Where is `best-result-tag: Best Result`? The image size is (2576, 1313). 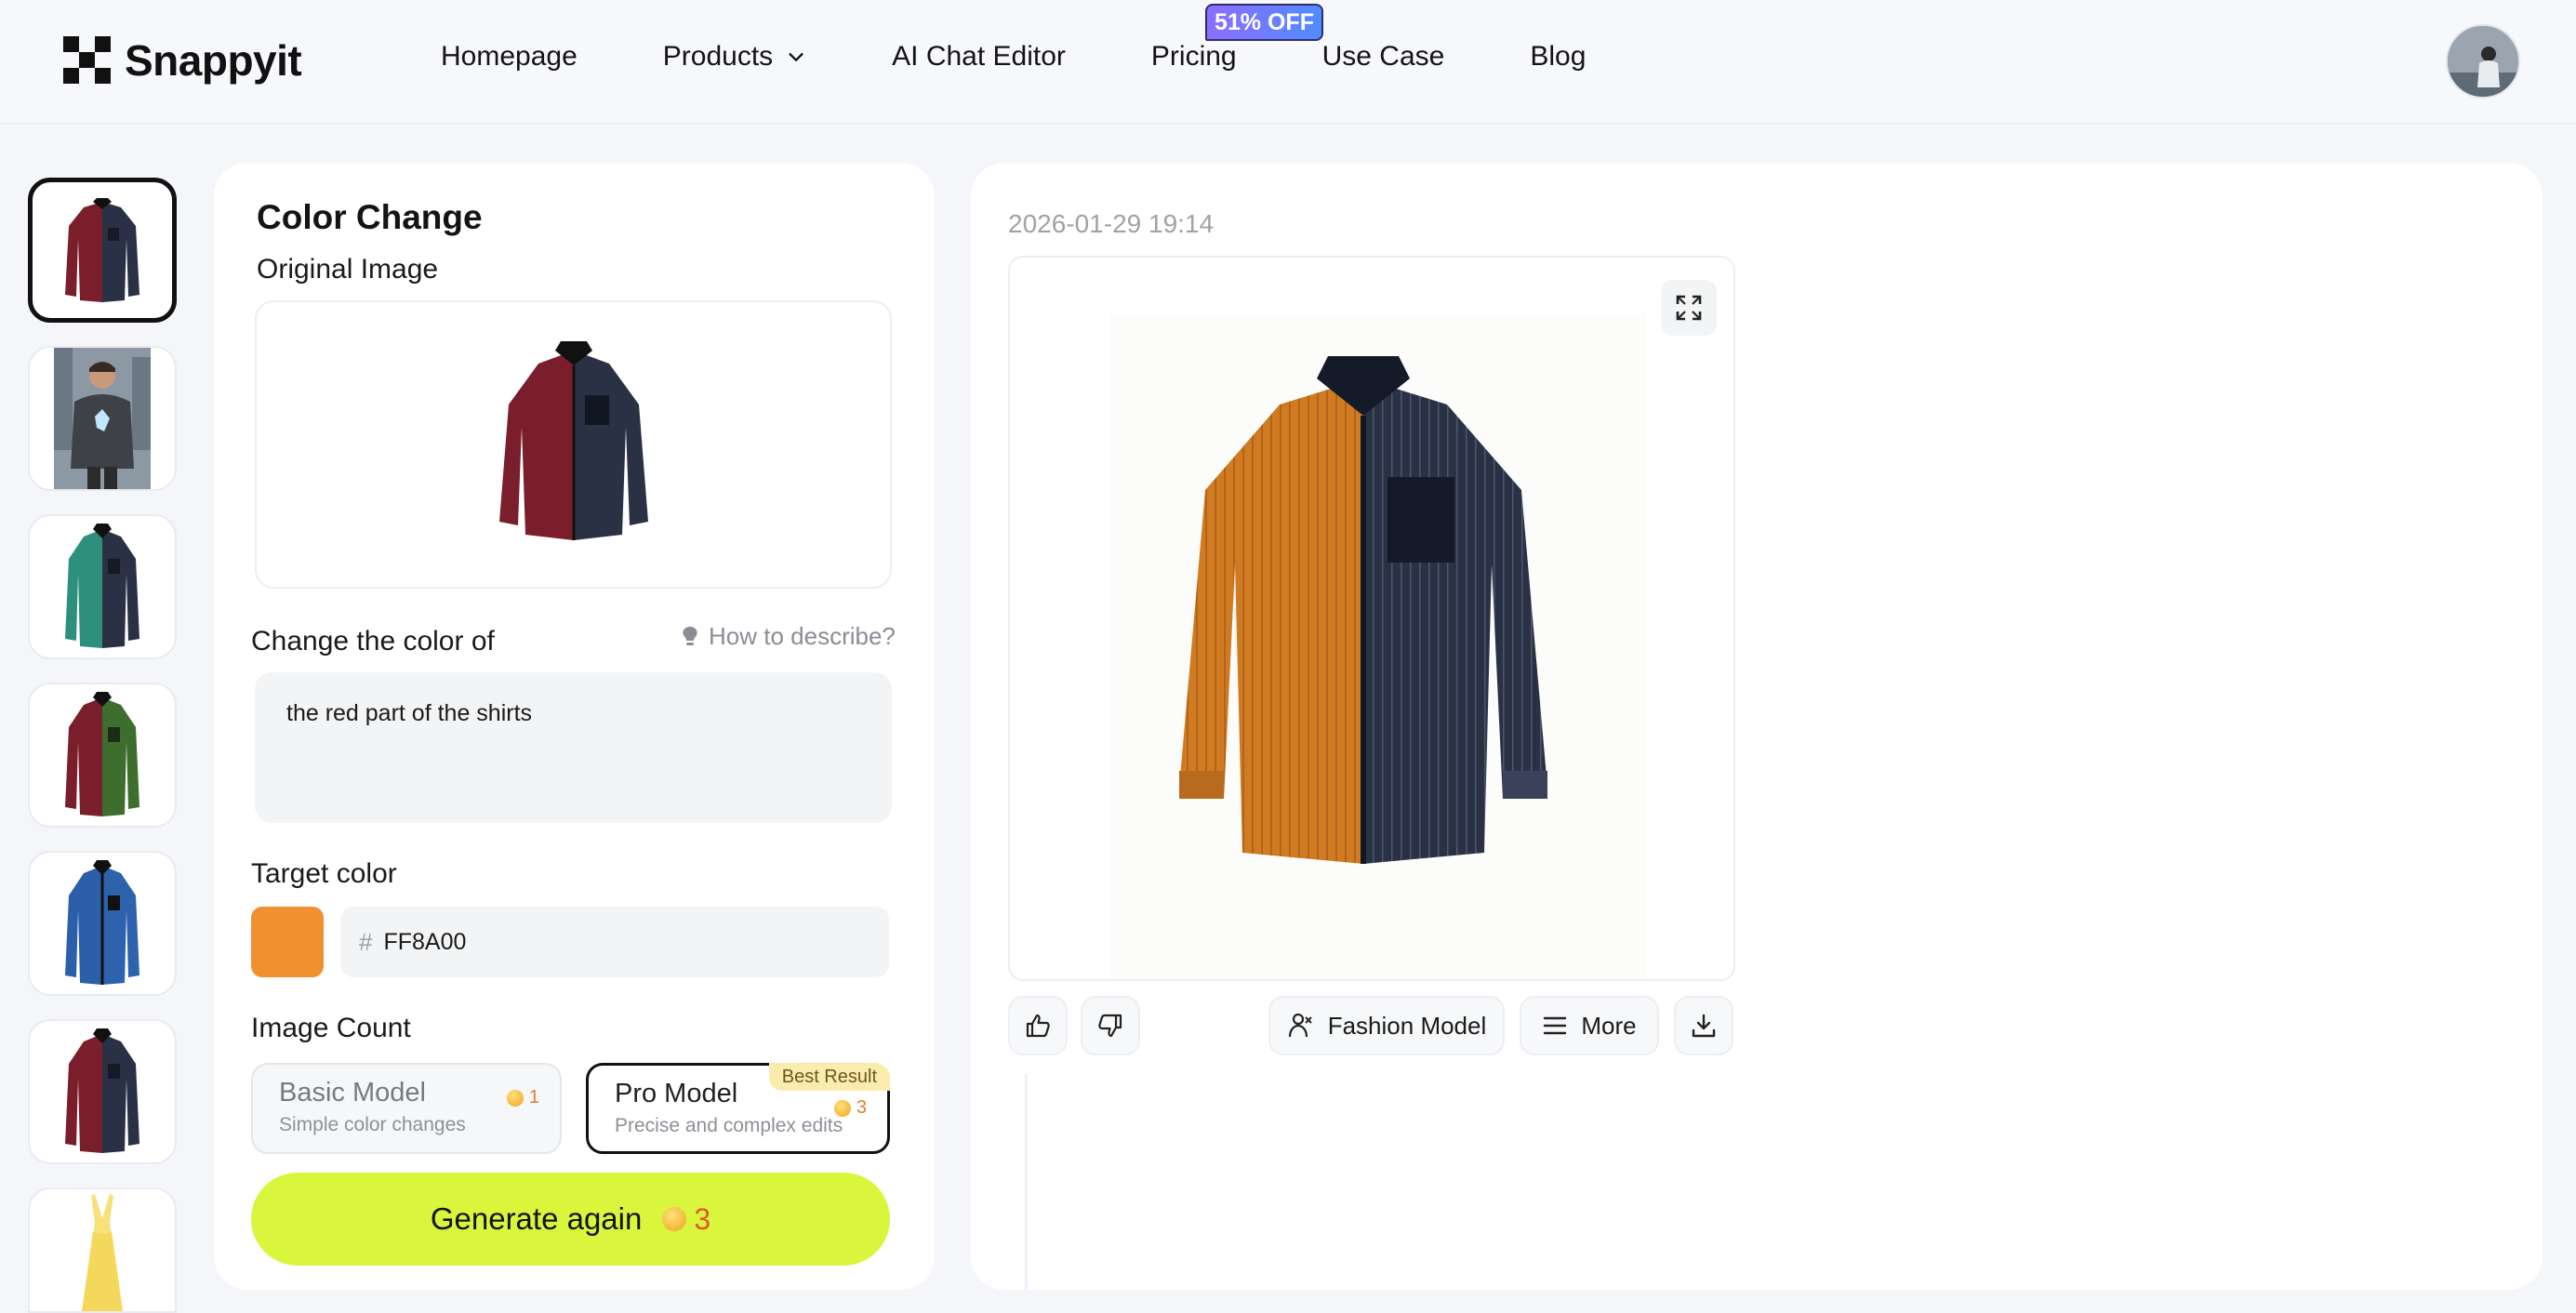 best-result-tag: Best Result is located at coordinates (829, 1077).